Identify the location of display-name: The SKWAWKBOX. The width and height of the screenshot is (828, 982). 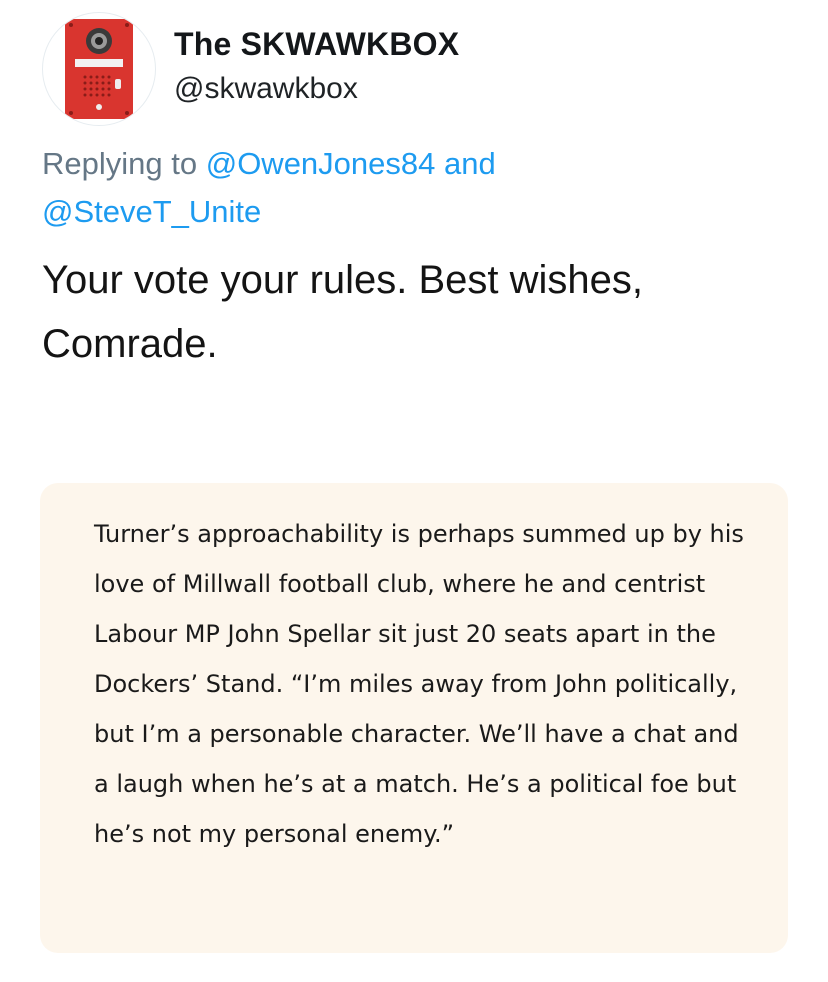
(316, 44).